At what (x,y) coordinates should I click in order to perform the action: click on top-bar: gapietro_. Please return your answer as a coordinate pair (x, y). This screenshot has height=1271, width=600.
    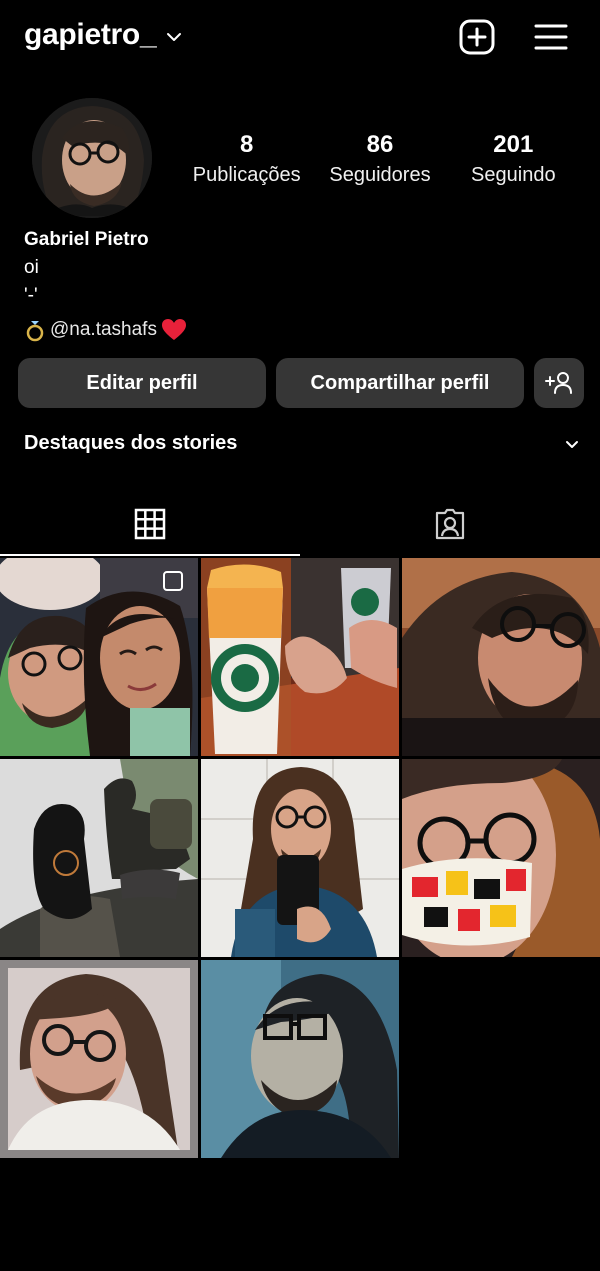
    Looking at the image, I should click on (300, 39).